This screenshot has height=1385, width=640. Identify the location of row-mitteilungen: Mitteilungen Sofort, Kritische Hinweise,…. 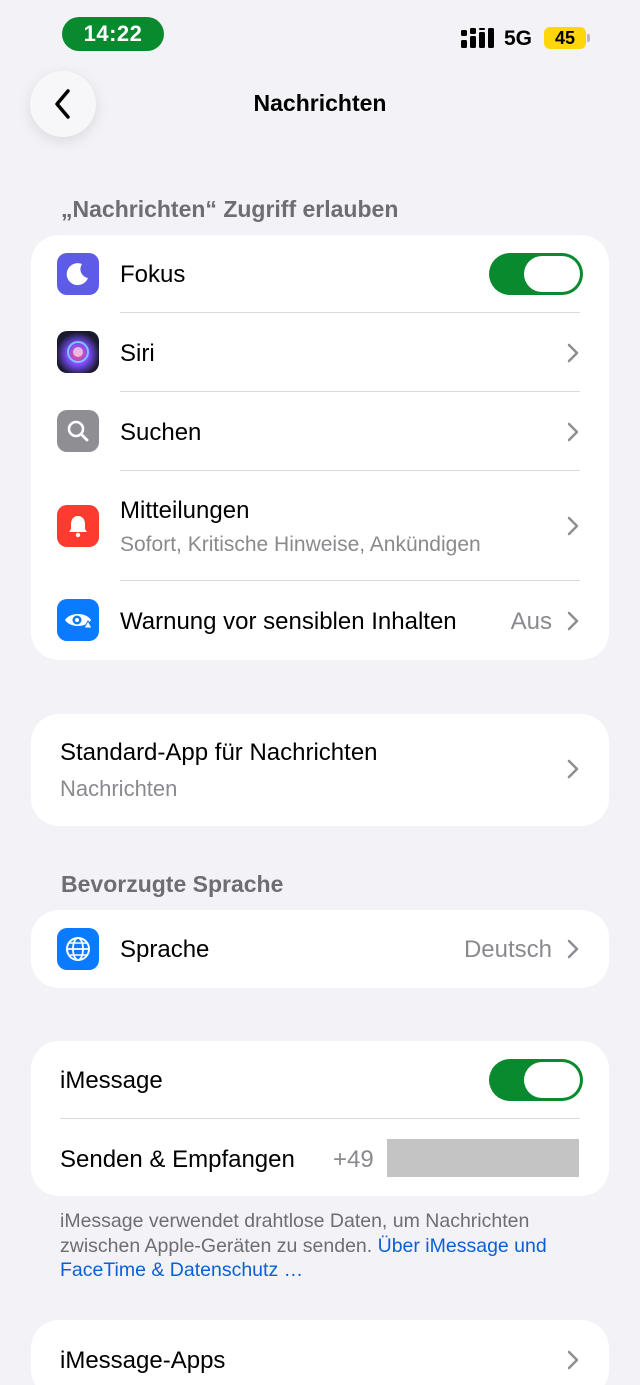
(320, 525).